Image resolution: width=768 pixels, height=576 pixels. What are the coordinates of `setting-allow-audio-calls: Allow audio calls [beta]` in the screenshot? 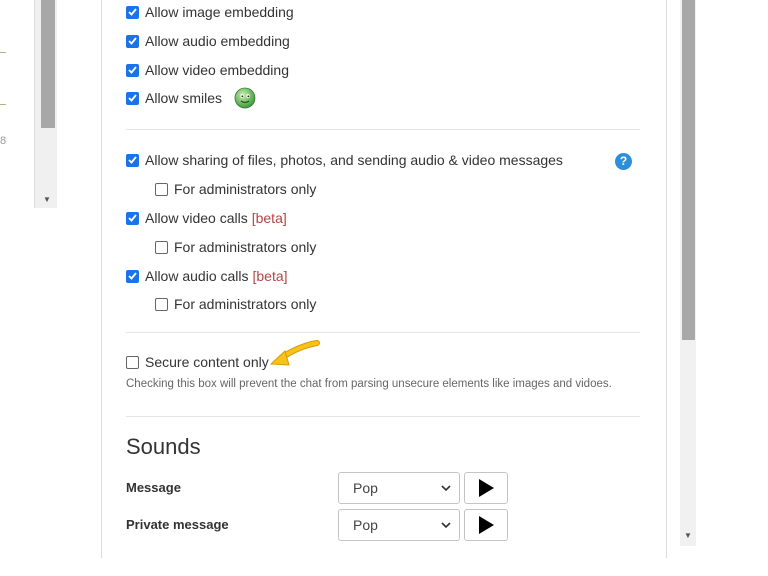 It's located at (207, 276).